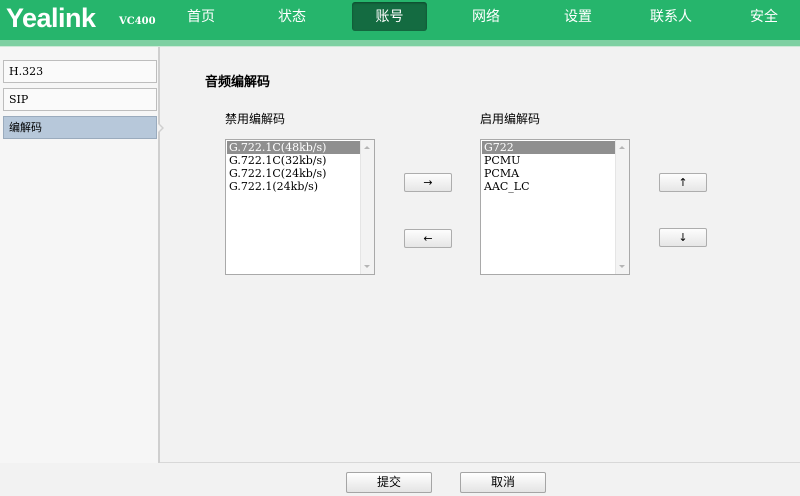 The height and width of the screenshot is (496, 800). I want to click on sidebar-item-label: SIP, so click(19, 99).